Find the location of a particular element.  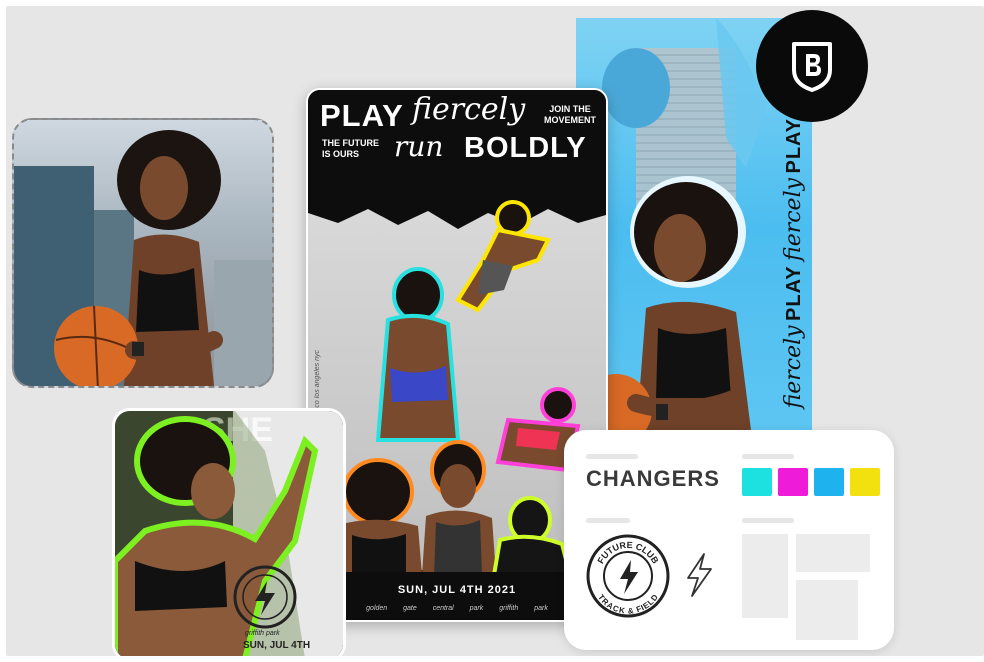

photo-card-woman-basketball is located at coordinates (143, 253).